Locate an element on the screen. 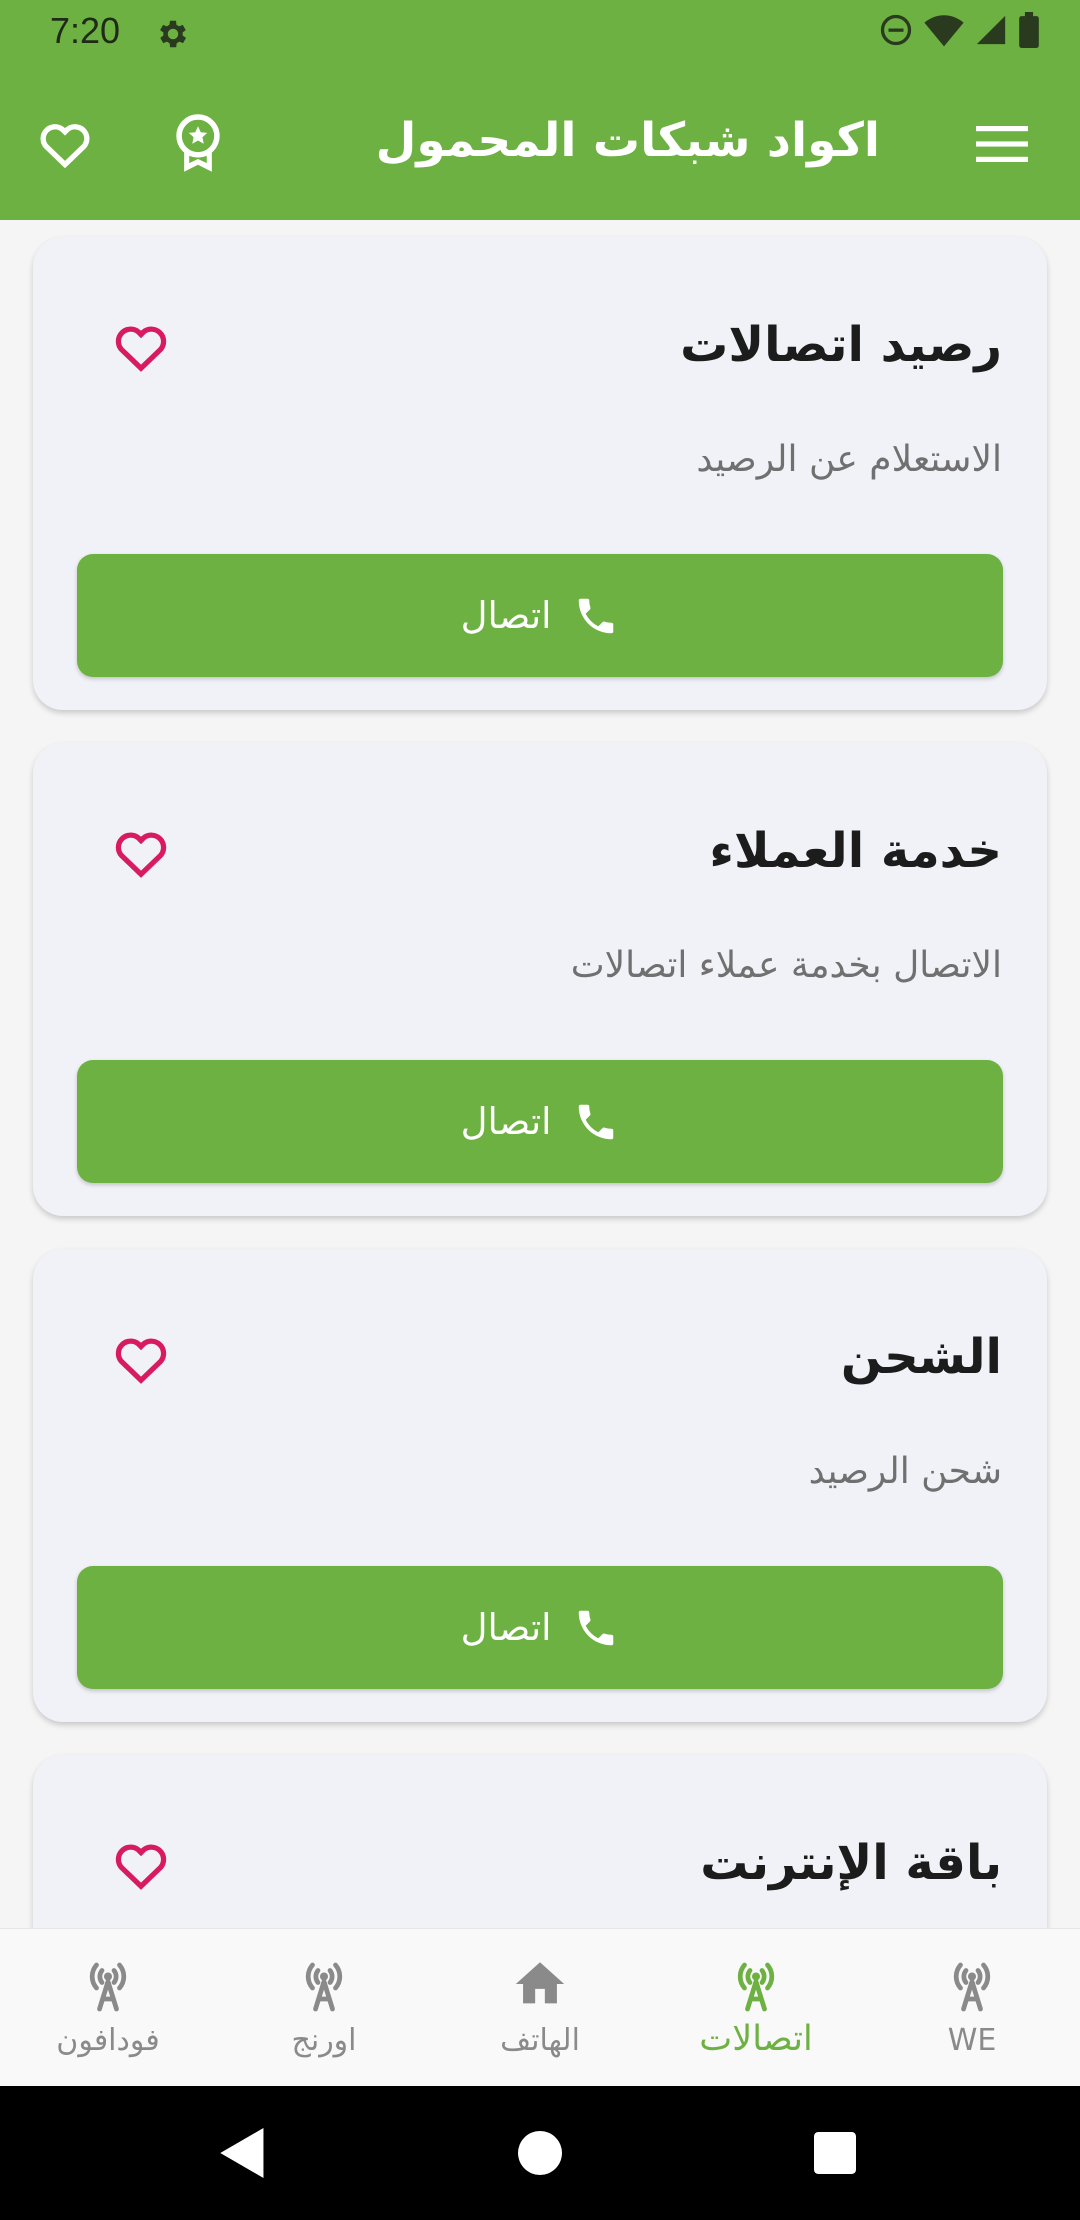  nav-item-phone: الهاتف is located at coordinates (540, 2007).